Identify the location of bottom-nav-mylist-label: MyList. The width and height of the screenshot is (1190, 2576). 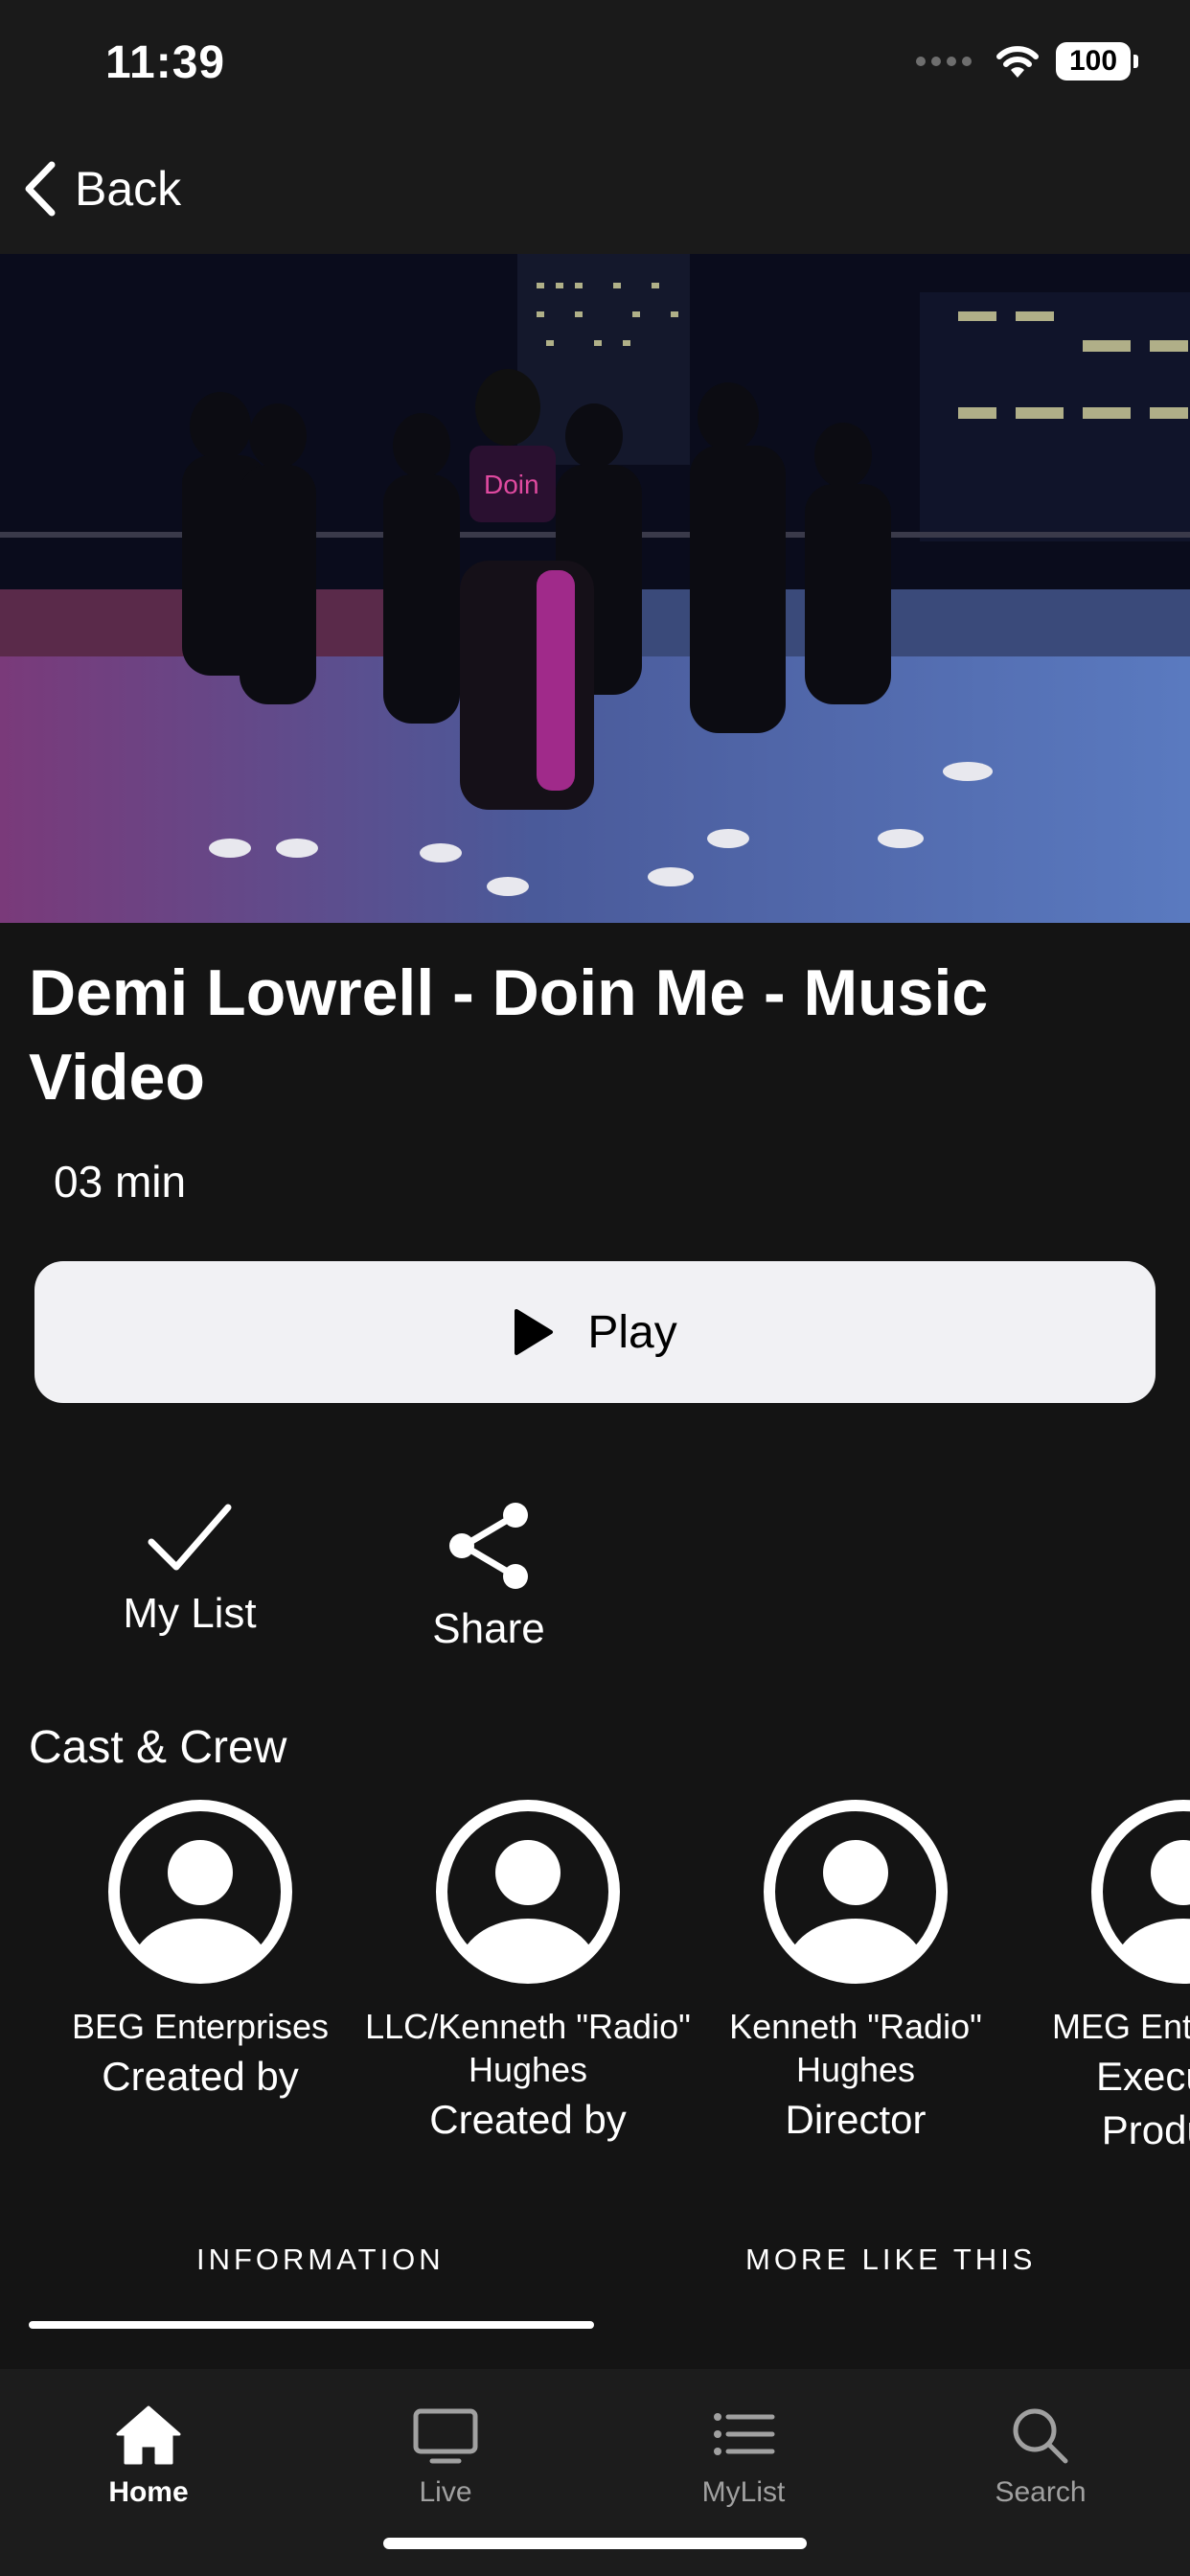
(744, 2492).